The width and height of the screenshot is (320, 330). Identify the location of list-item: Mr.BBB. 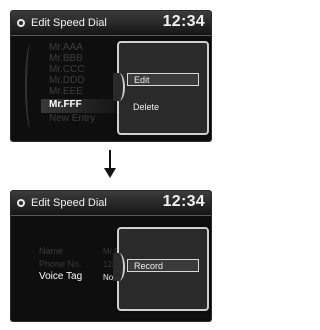
(66, 58).